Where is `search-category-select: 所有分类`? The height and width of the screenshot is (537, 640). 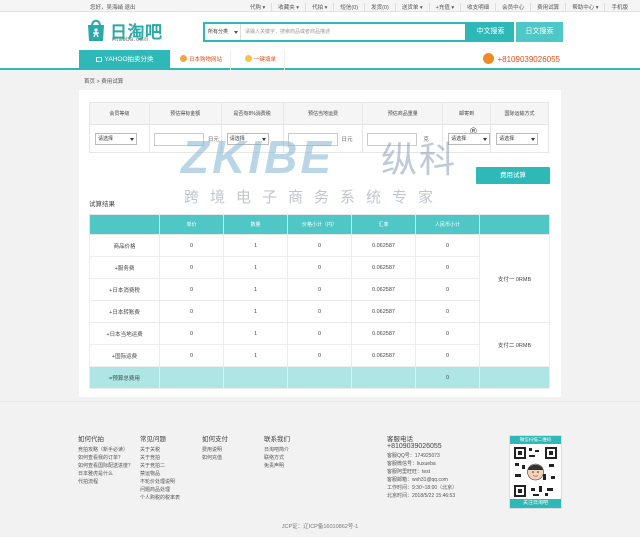
search-category-select: 所有分类 is located at coordinates (223, 32).